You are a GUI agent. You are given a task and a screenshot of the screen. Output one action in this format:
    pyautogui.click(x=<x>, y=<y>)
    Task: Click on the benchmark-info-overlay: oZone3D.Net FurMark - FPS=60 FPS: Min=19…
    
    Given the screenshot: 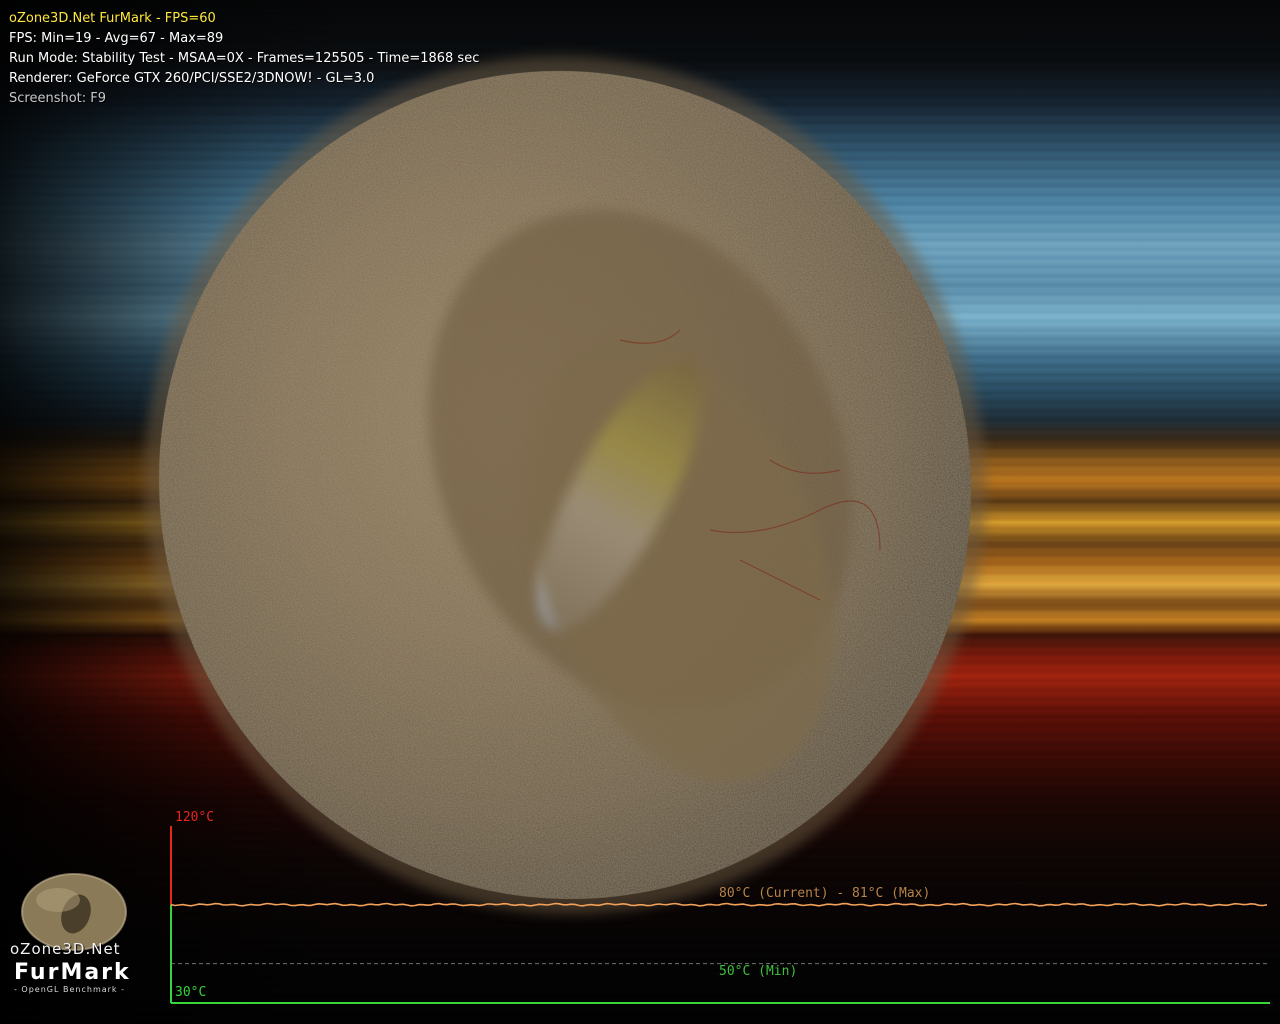 What is the action you would take?
    pyautogui.click(x=244, y=59)
    